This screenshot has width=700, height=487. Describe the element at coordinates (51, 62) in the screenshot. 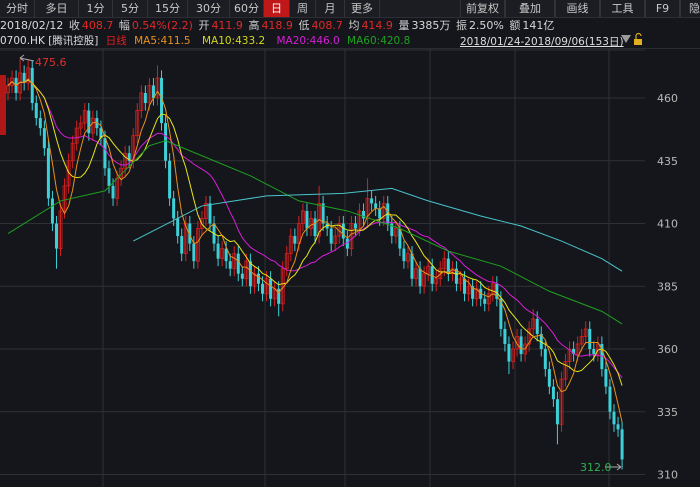

I see `max-price-label: 475.6` at that location.